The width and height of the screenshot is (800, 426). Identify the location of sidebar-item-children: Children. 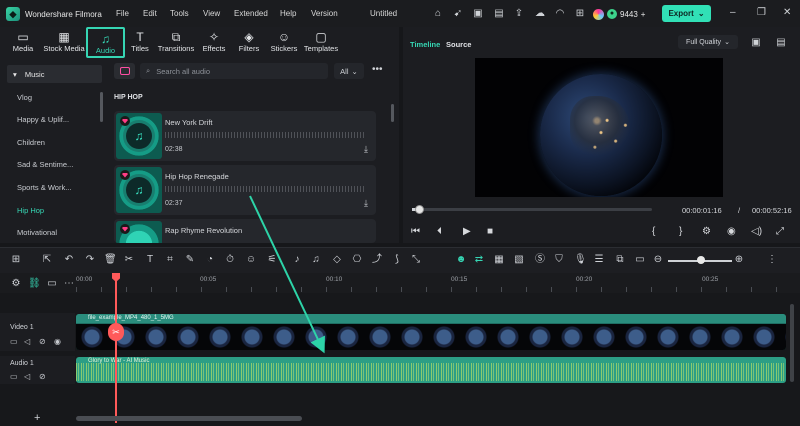
(31, 142).